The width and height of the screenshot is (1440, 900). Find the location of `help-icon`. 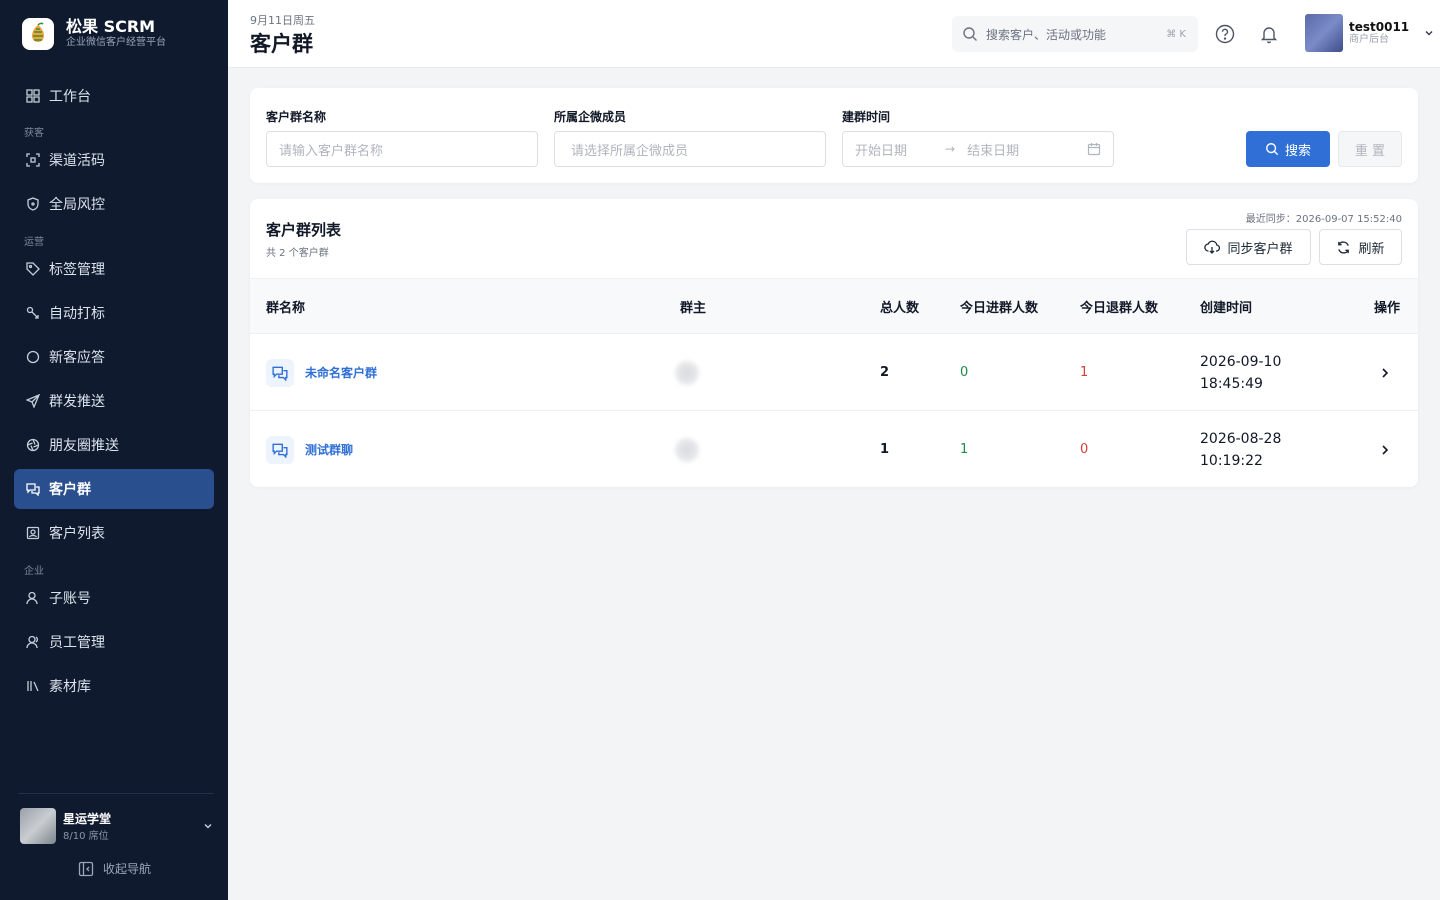

help-icon is located at coordinates (1225, 34).